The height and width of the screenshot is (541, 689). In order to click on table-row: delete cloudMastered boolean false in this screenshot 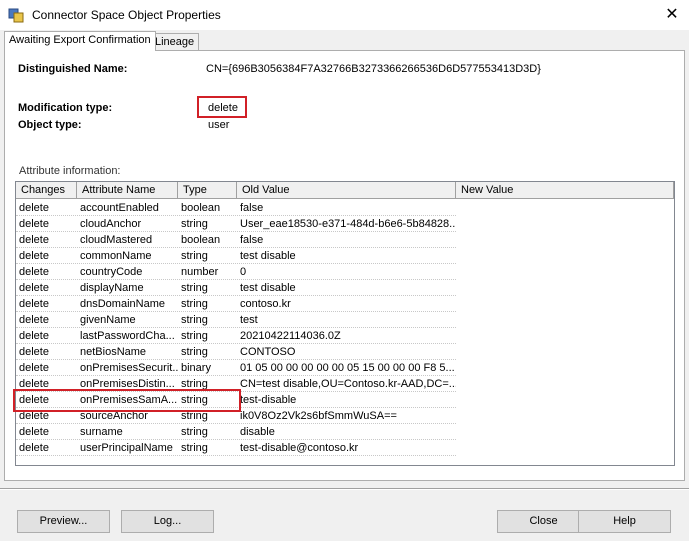, I will do `click(345, 240)`.